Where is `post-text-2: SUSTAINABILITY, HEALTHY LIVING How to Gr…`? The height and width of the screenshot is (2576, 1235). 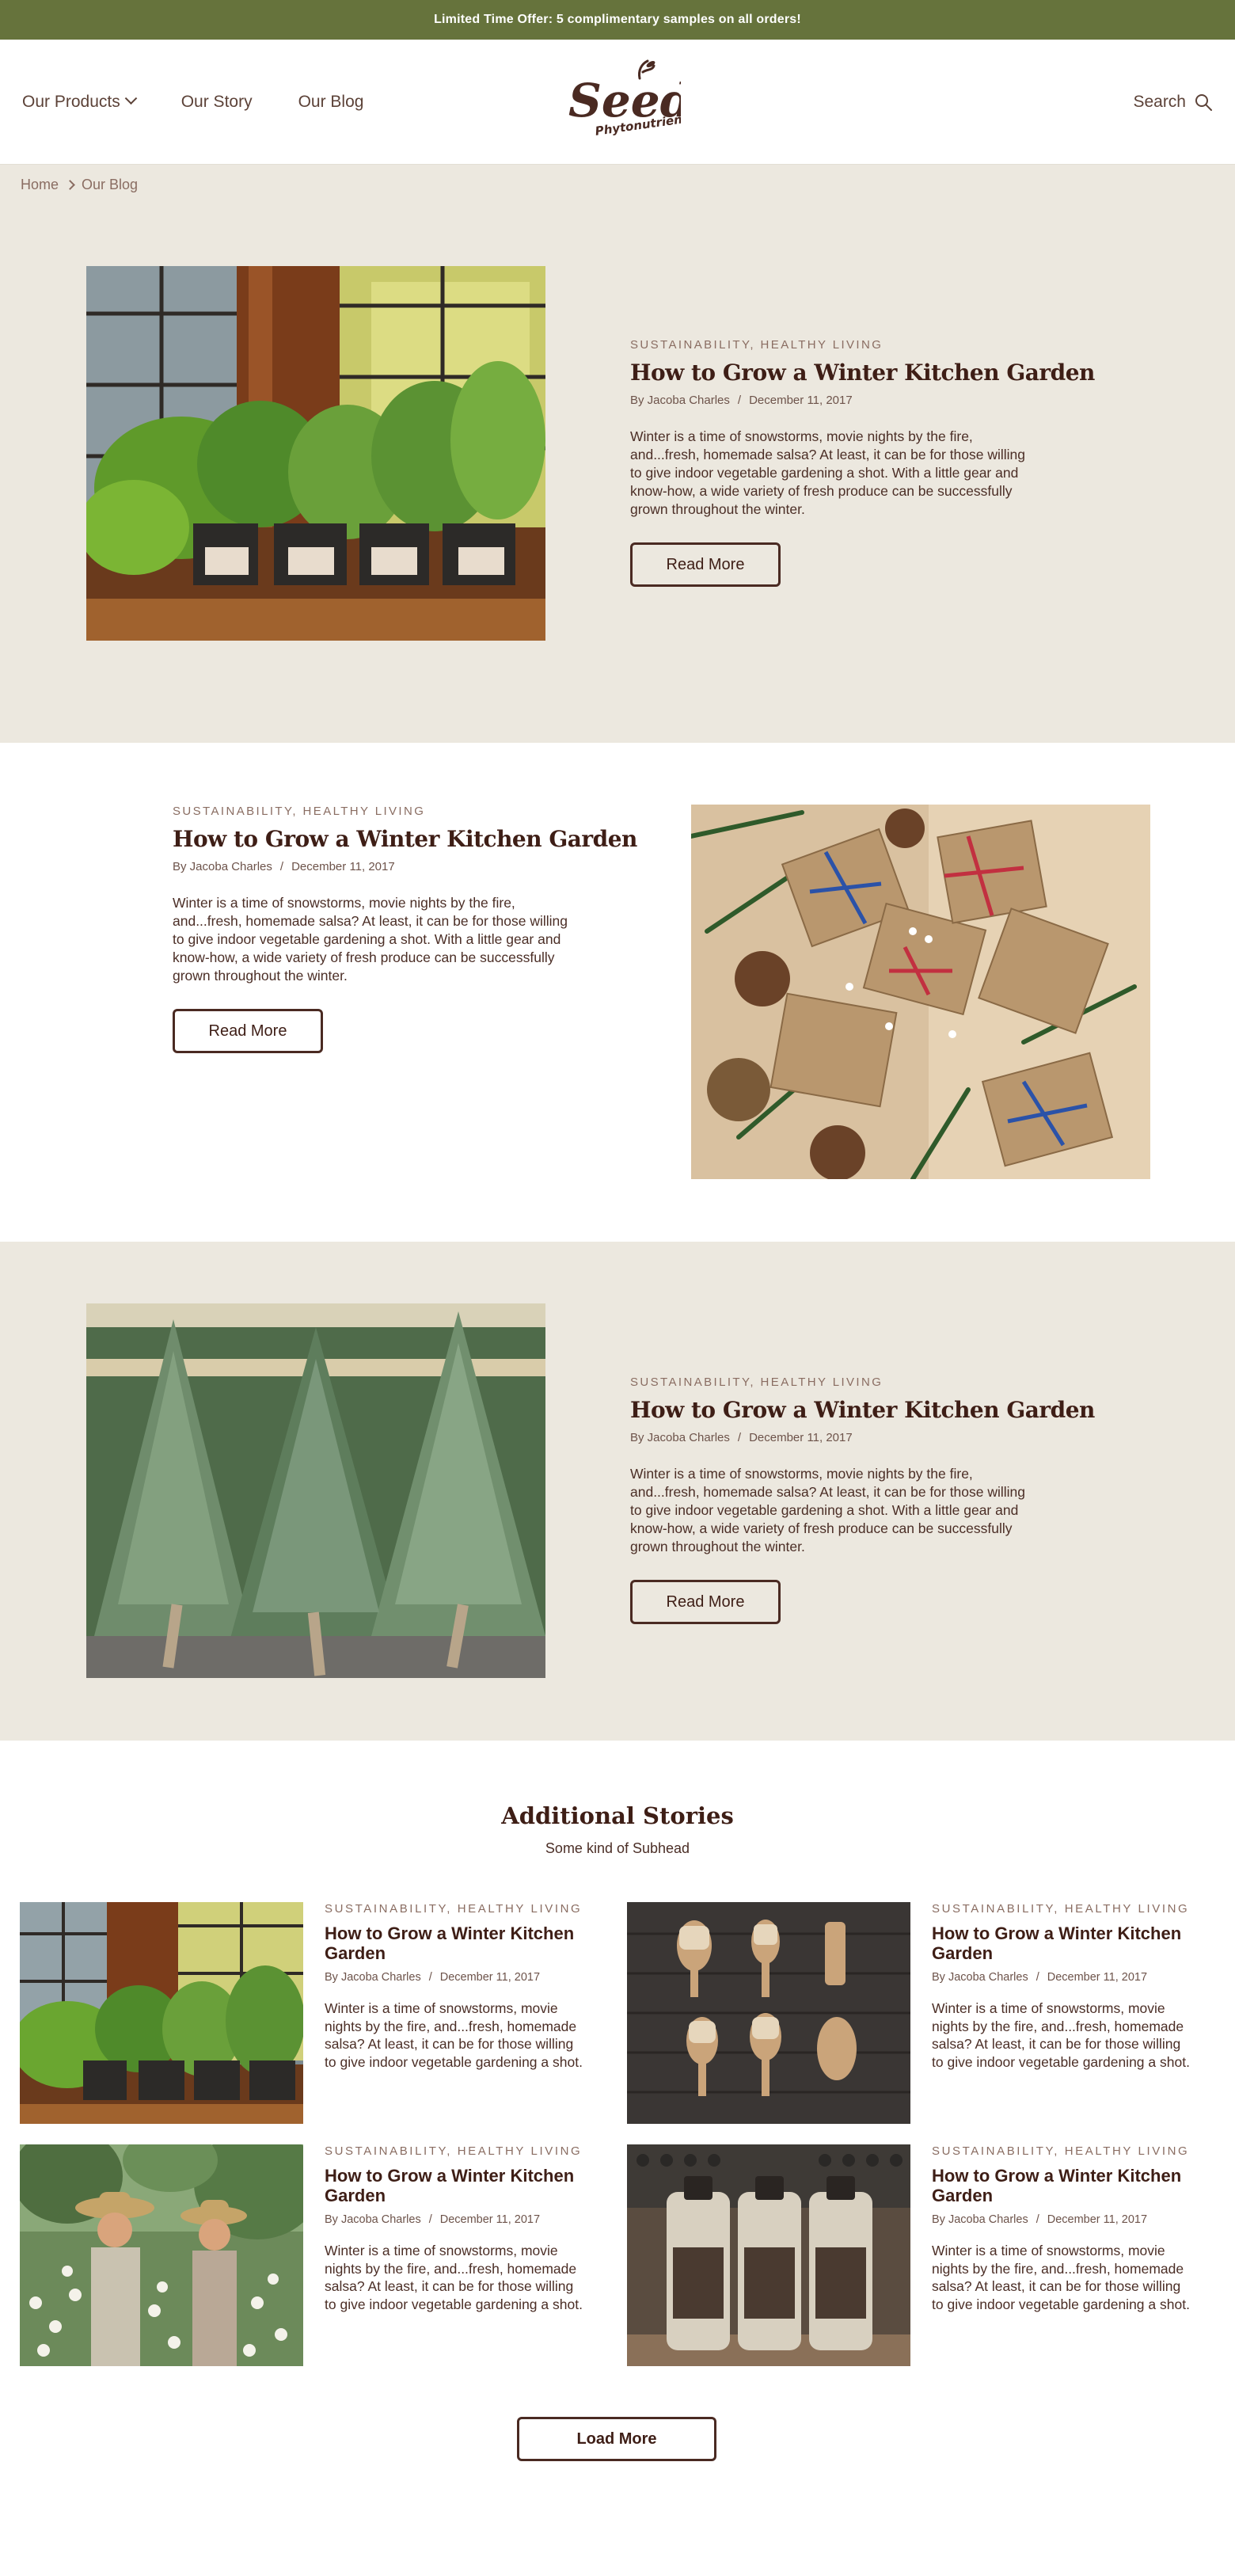 post-text-2: SUSTAINABILITY, HEALTHY LIVING How to Gr… is located at coordinates (405, 929).